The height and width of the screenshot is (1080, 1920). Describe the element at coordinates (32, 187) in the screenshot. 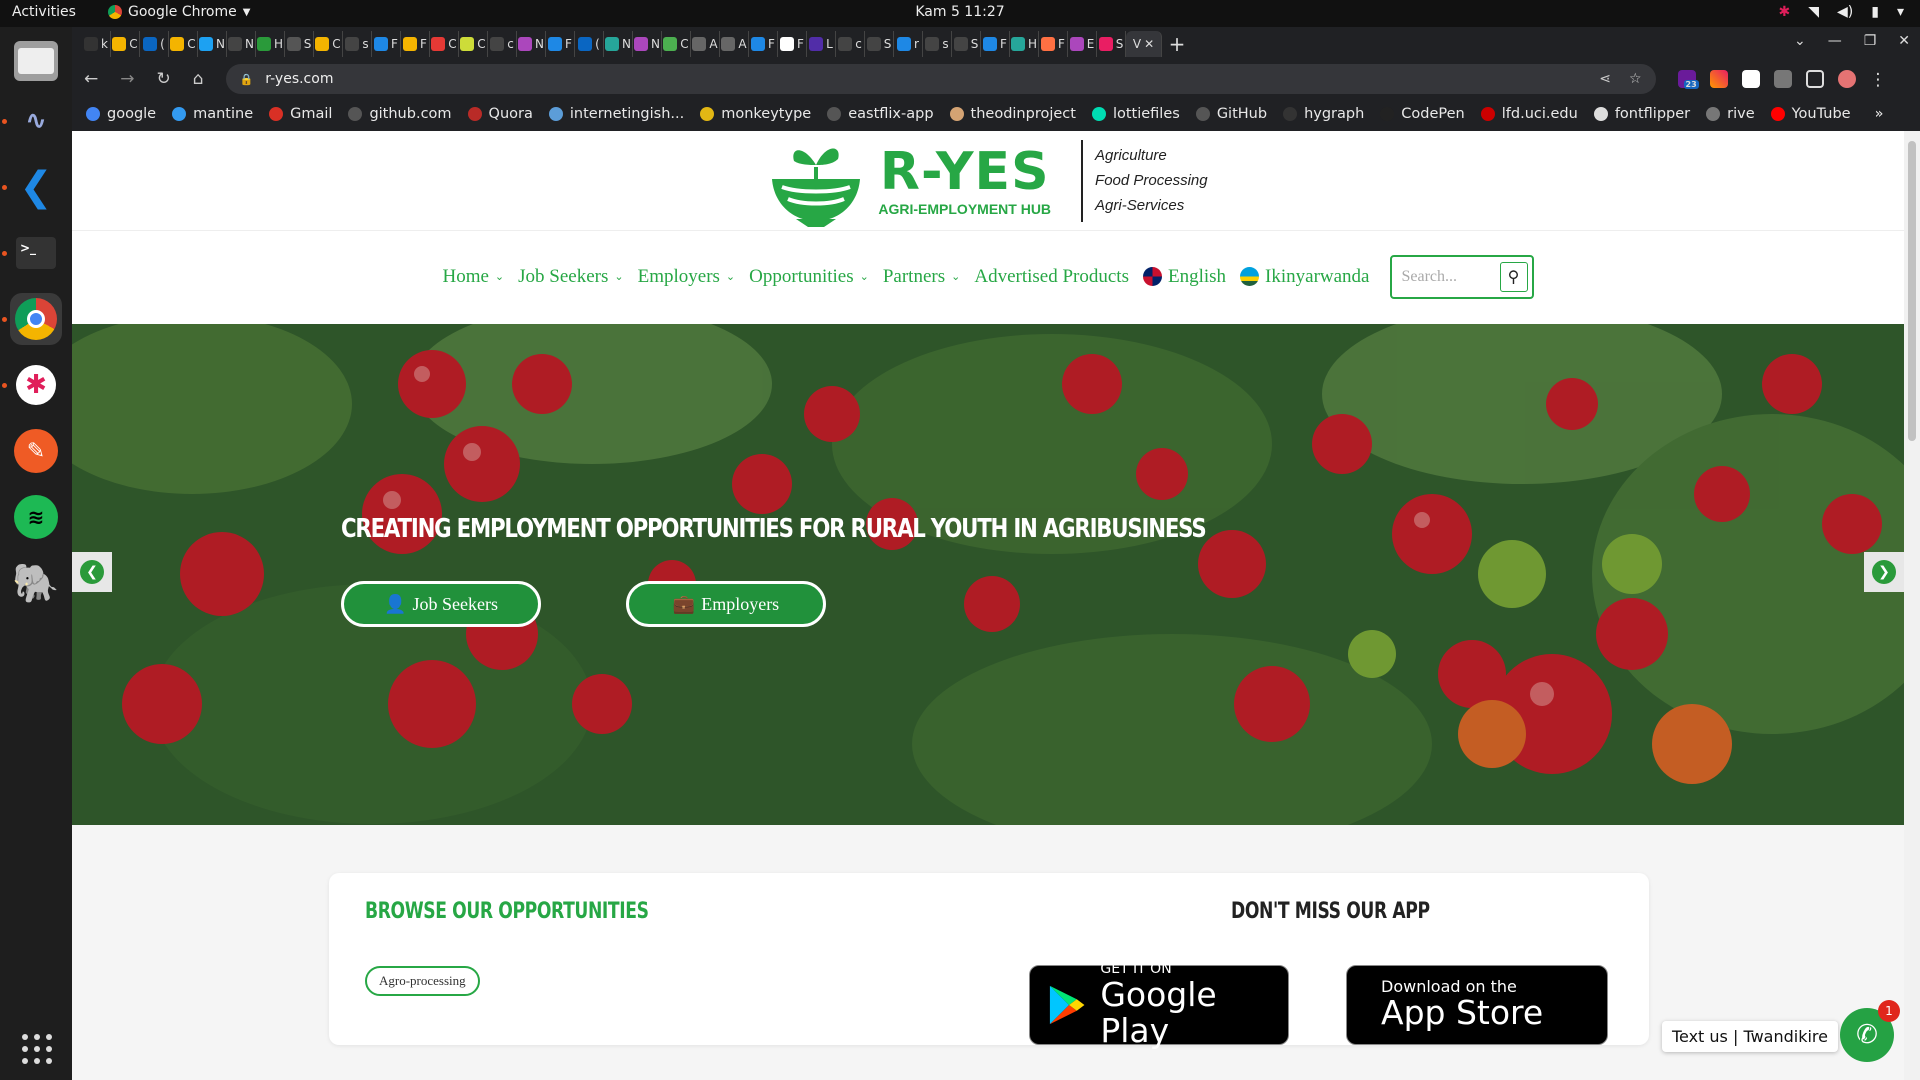

I see `vscode-icon: ❮` at that location.